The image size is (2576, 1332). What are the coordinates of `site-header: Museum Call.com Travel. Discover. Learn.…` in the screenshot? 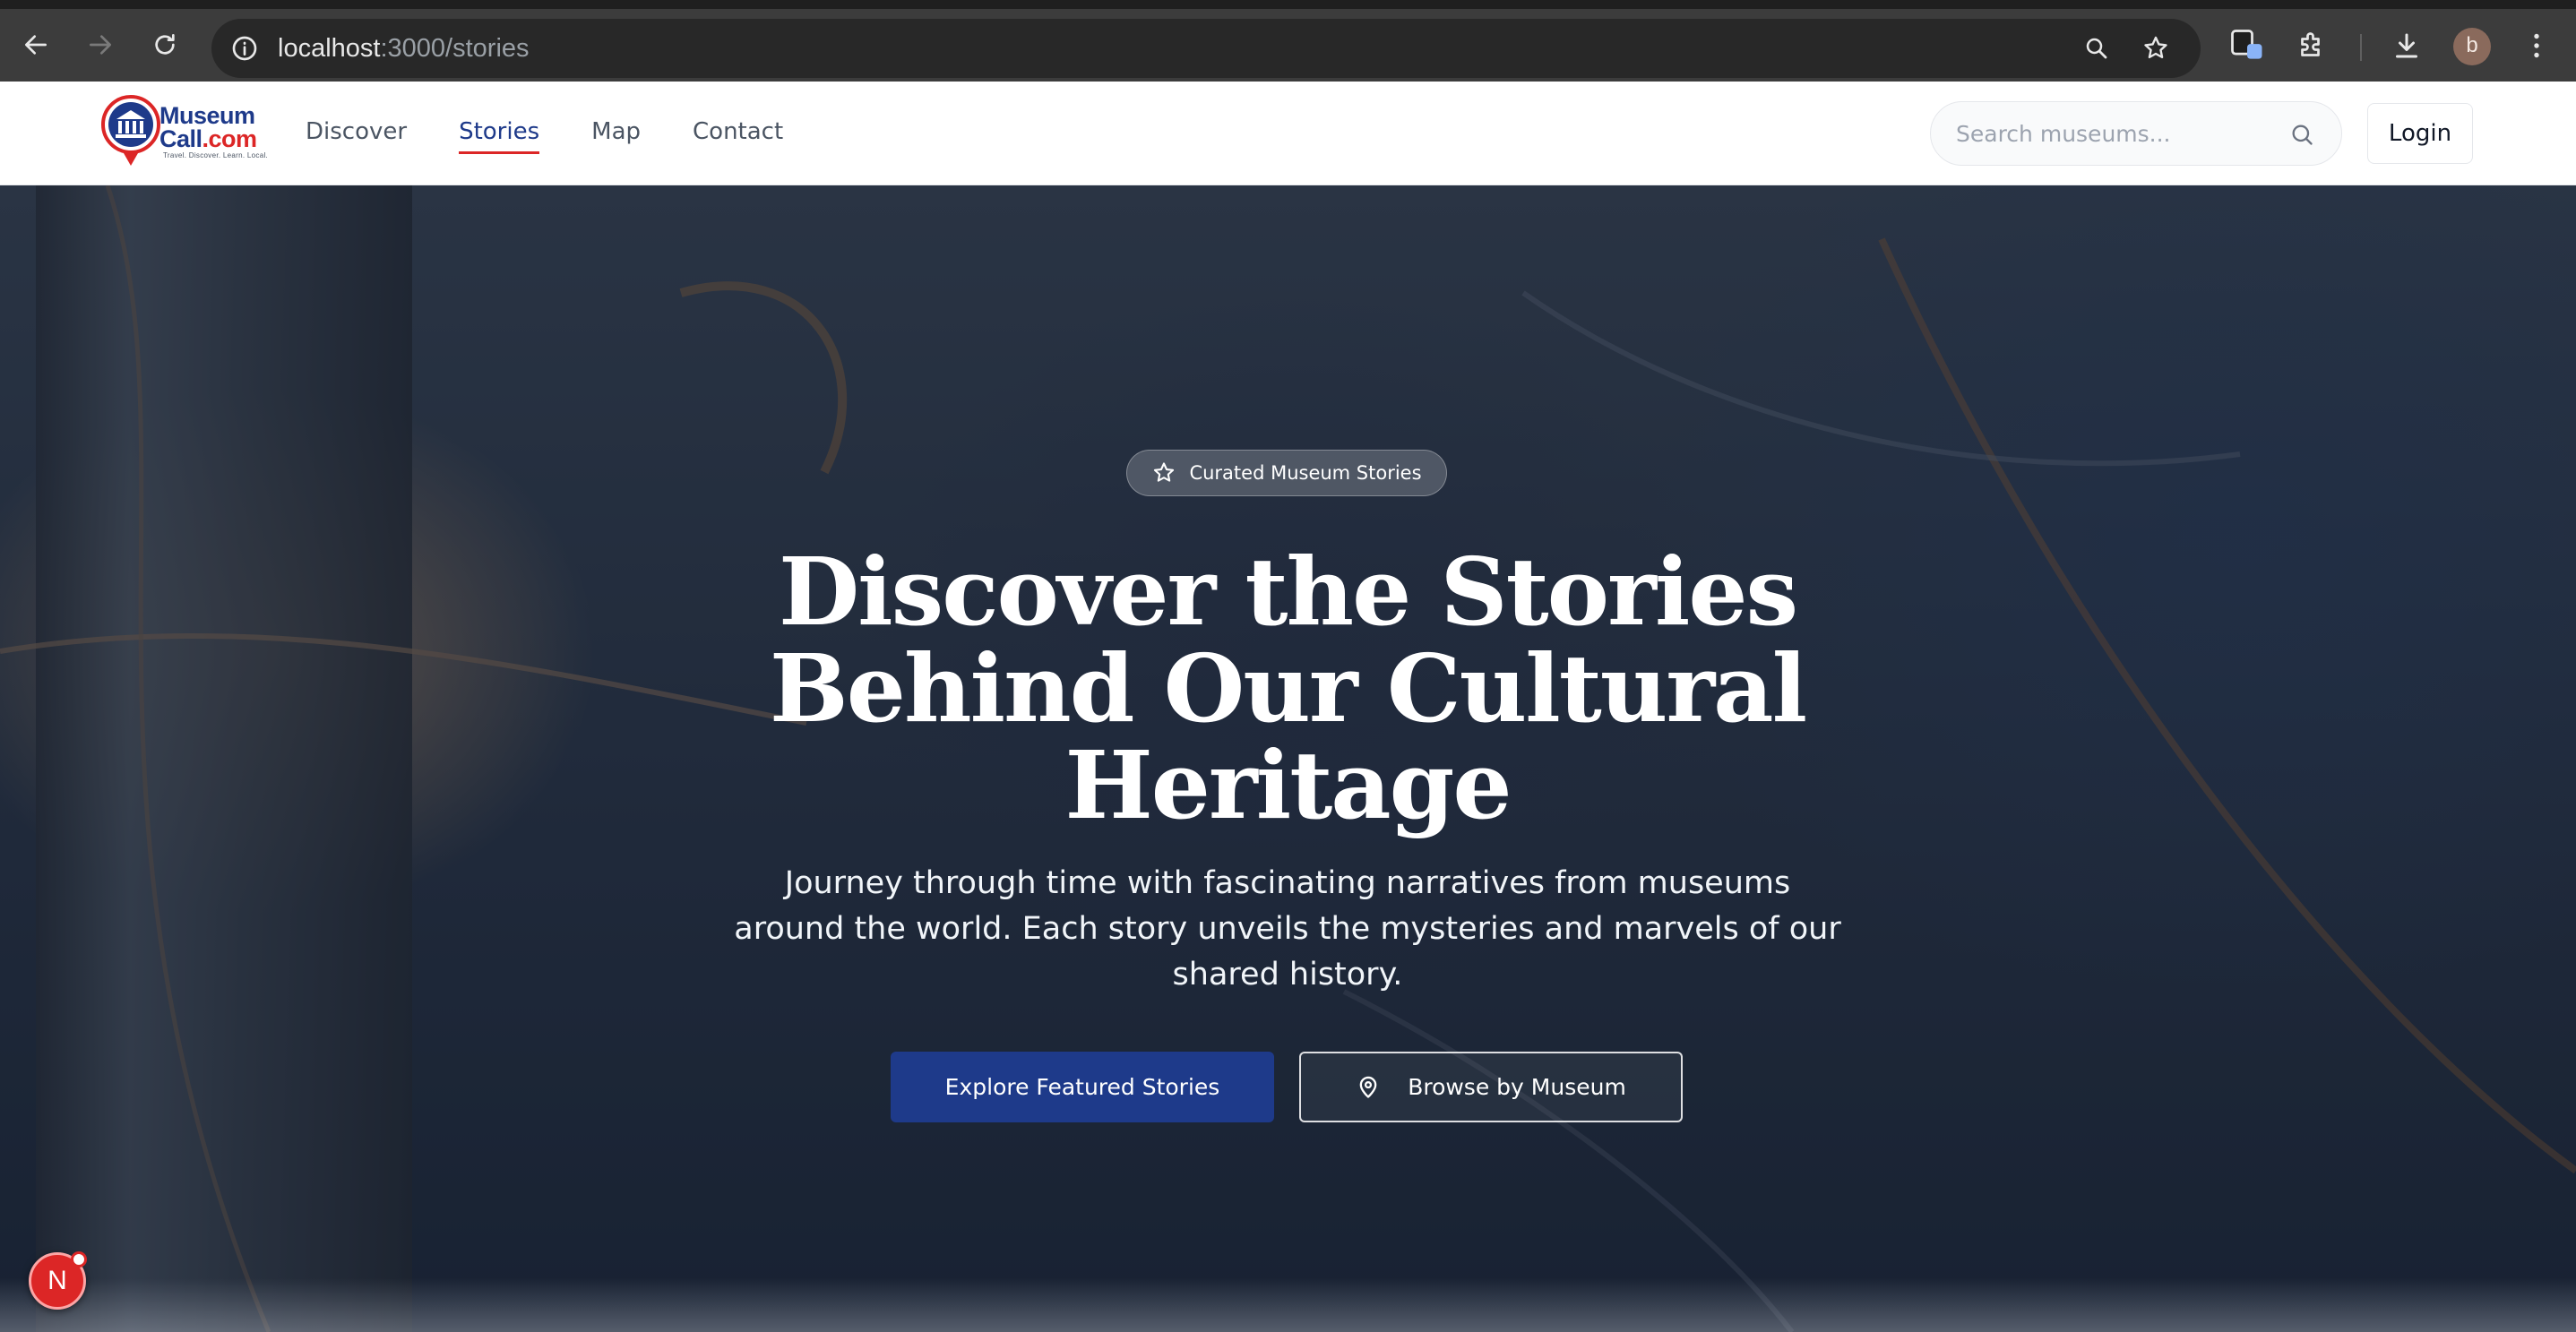 It's located at (1288, 133).